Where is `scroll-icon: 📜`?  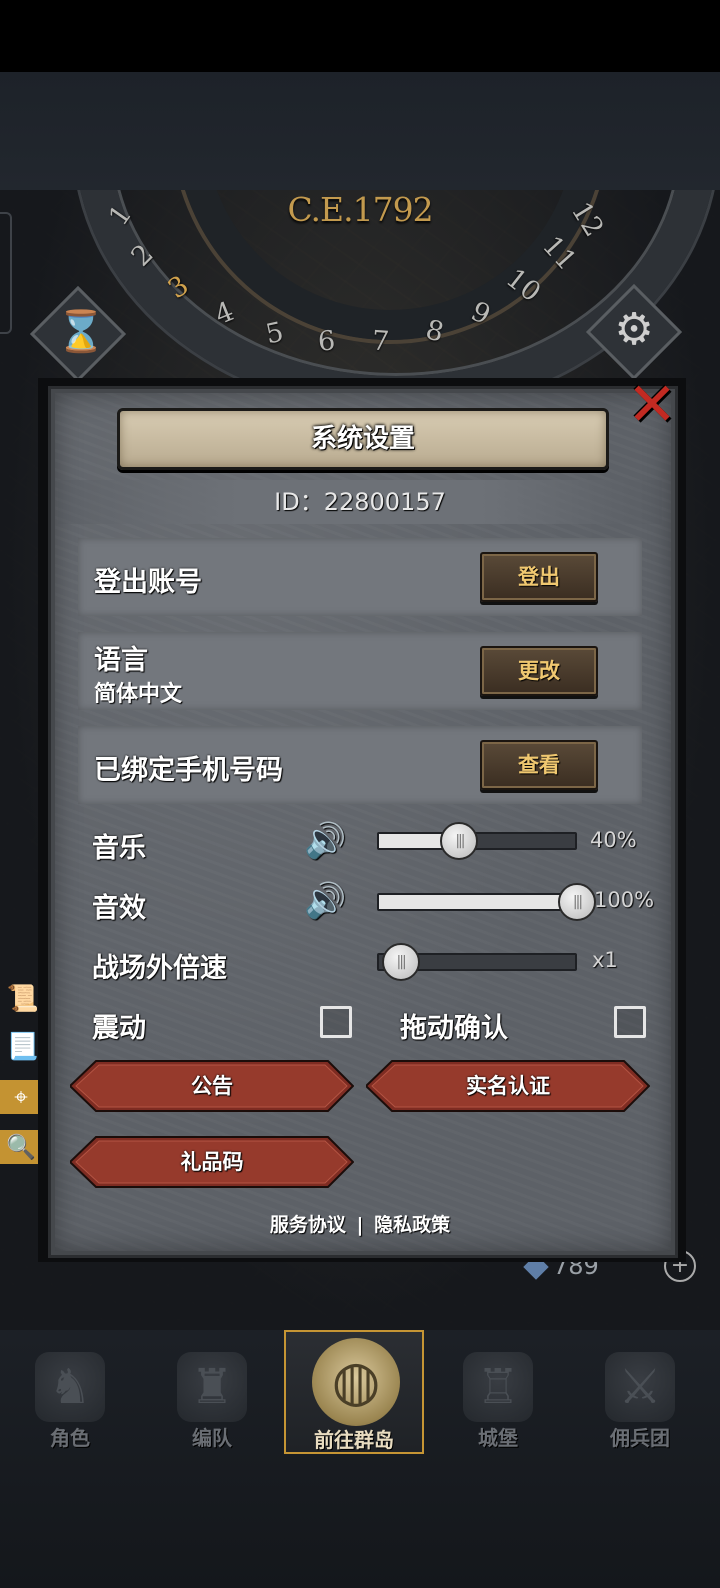
scroll-icon: 📜 is located at coordinates (23, 999).